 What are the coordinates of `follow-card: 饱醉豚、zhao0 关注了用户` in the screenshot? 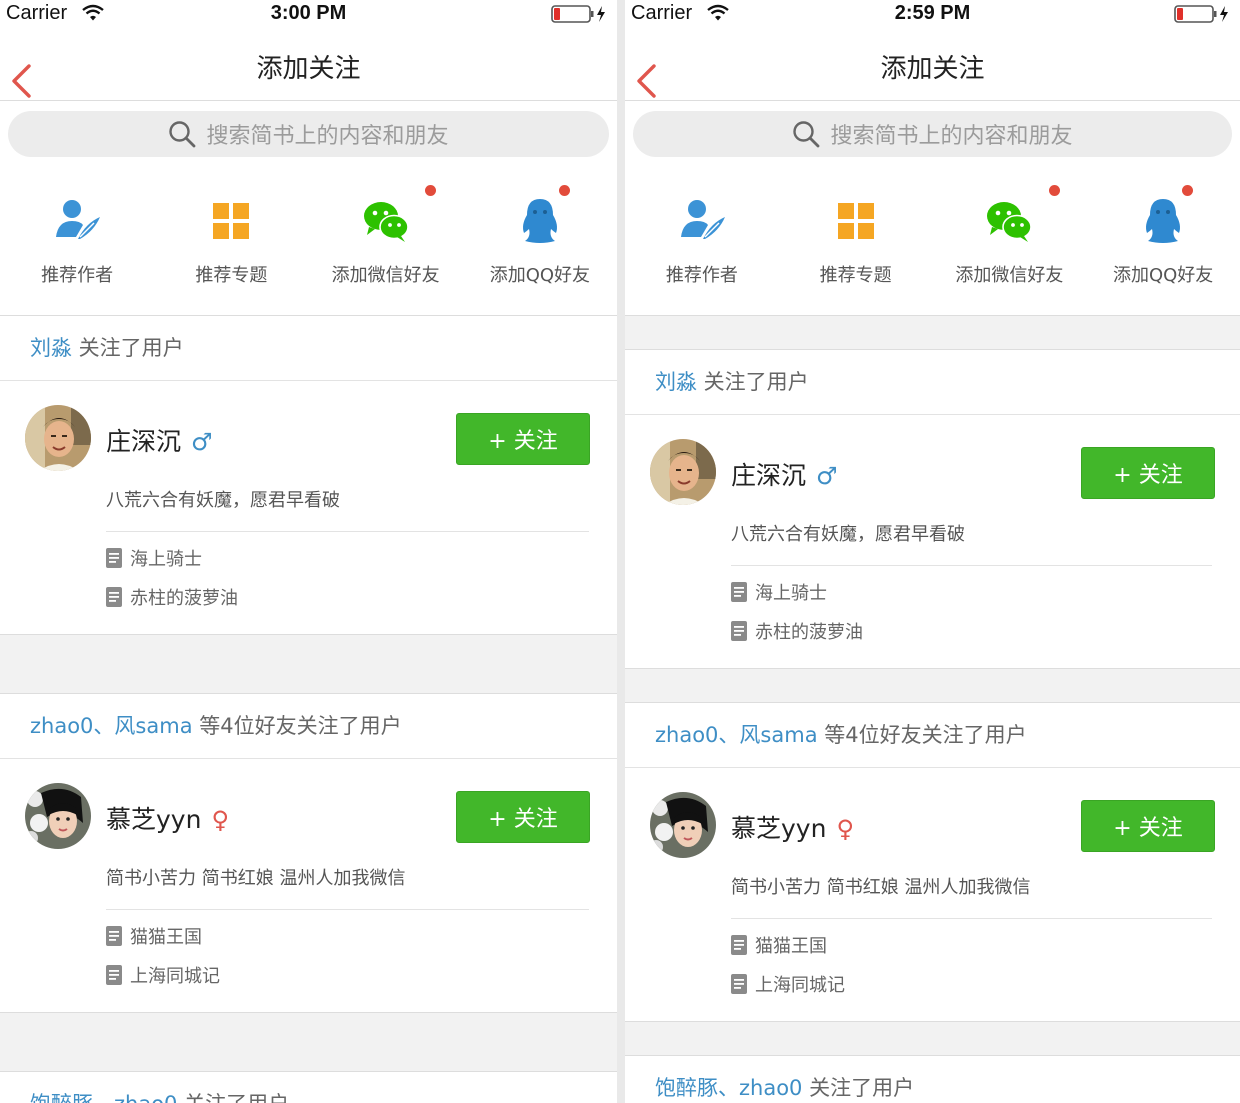 It's located at (932, 1079).